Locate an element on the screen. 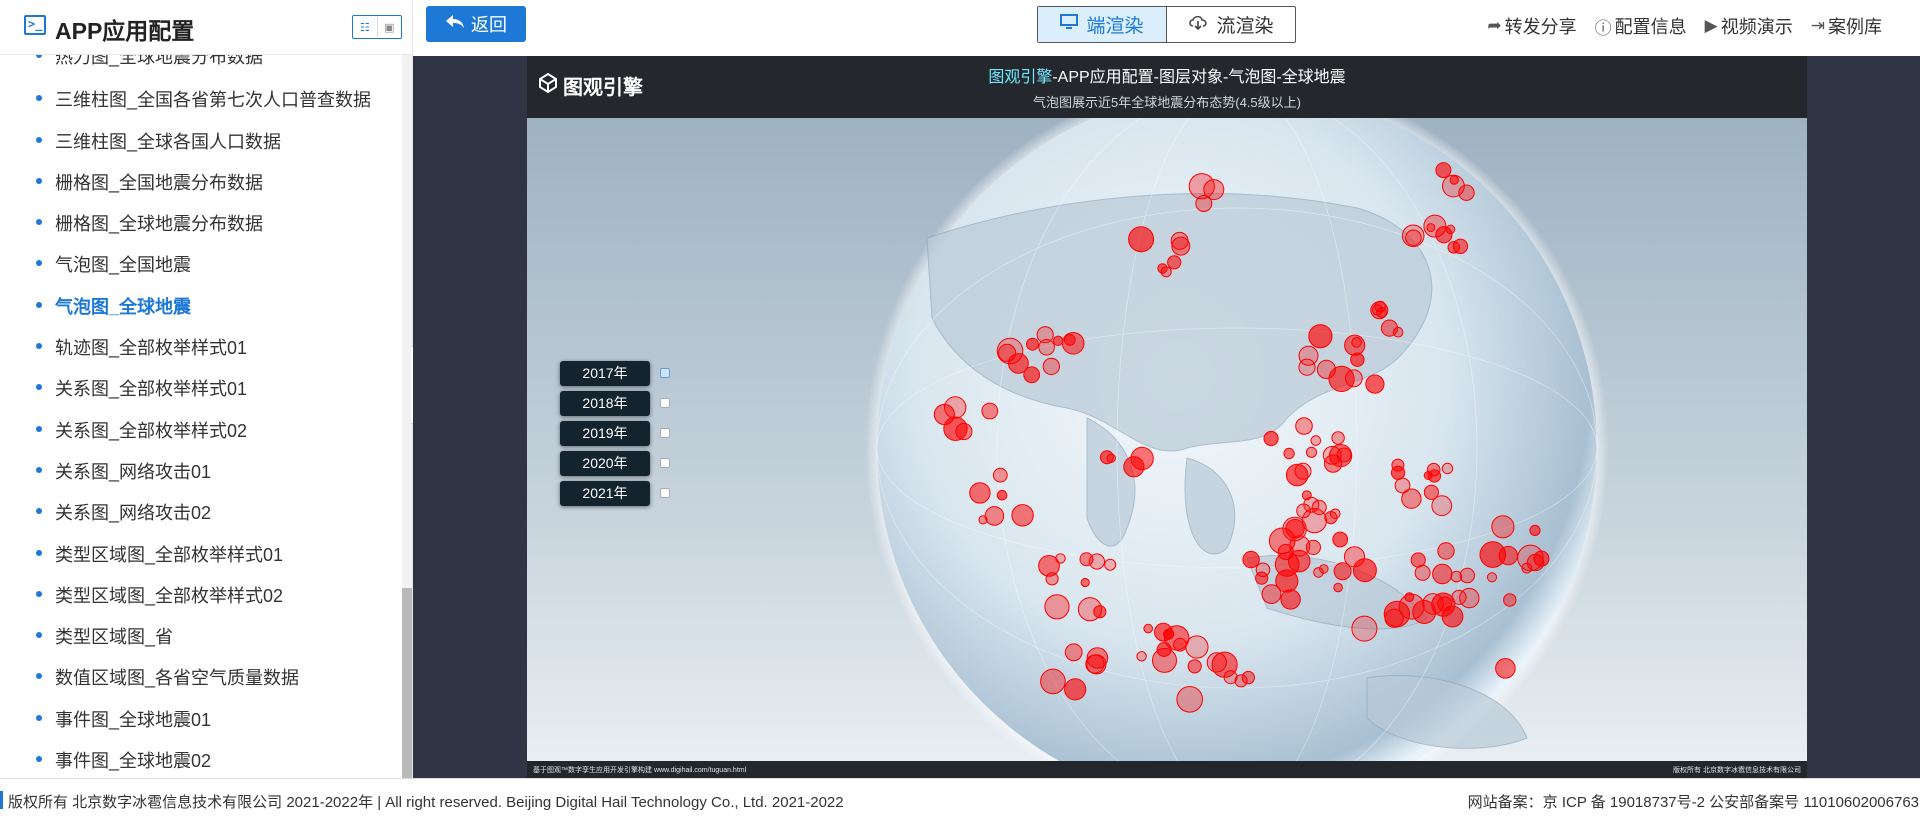 This screenshot has width=1920, height=820. year-button: 2021年 is located at coordinates (605, 493).